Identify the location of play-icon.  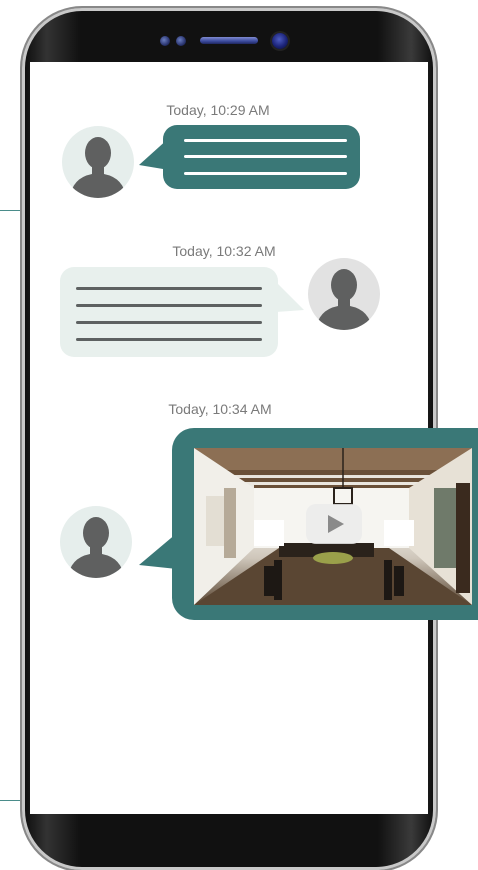
(336, 524).